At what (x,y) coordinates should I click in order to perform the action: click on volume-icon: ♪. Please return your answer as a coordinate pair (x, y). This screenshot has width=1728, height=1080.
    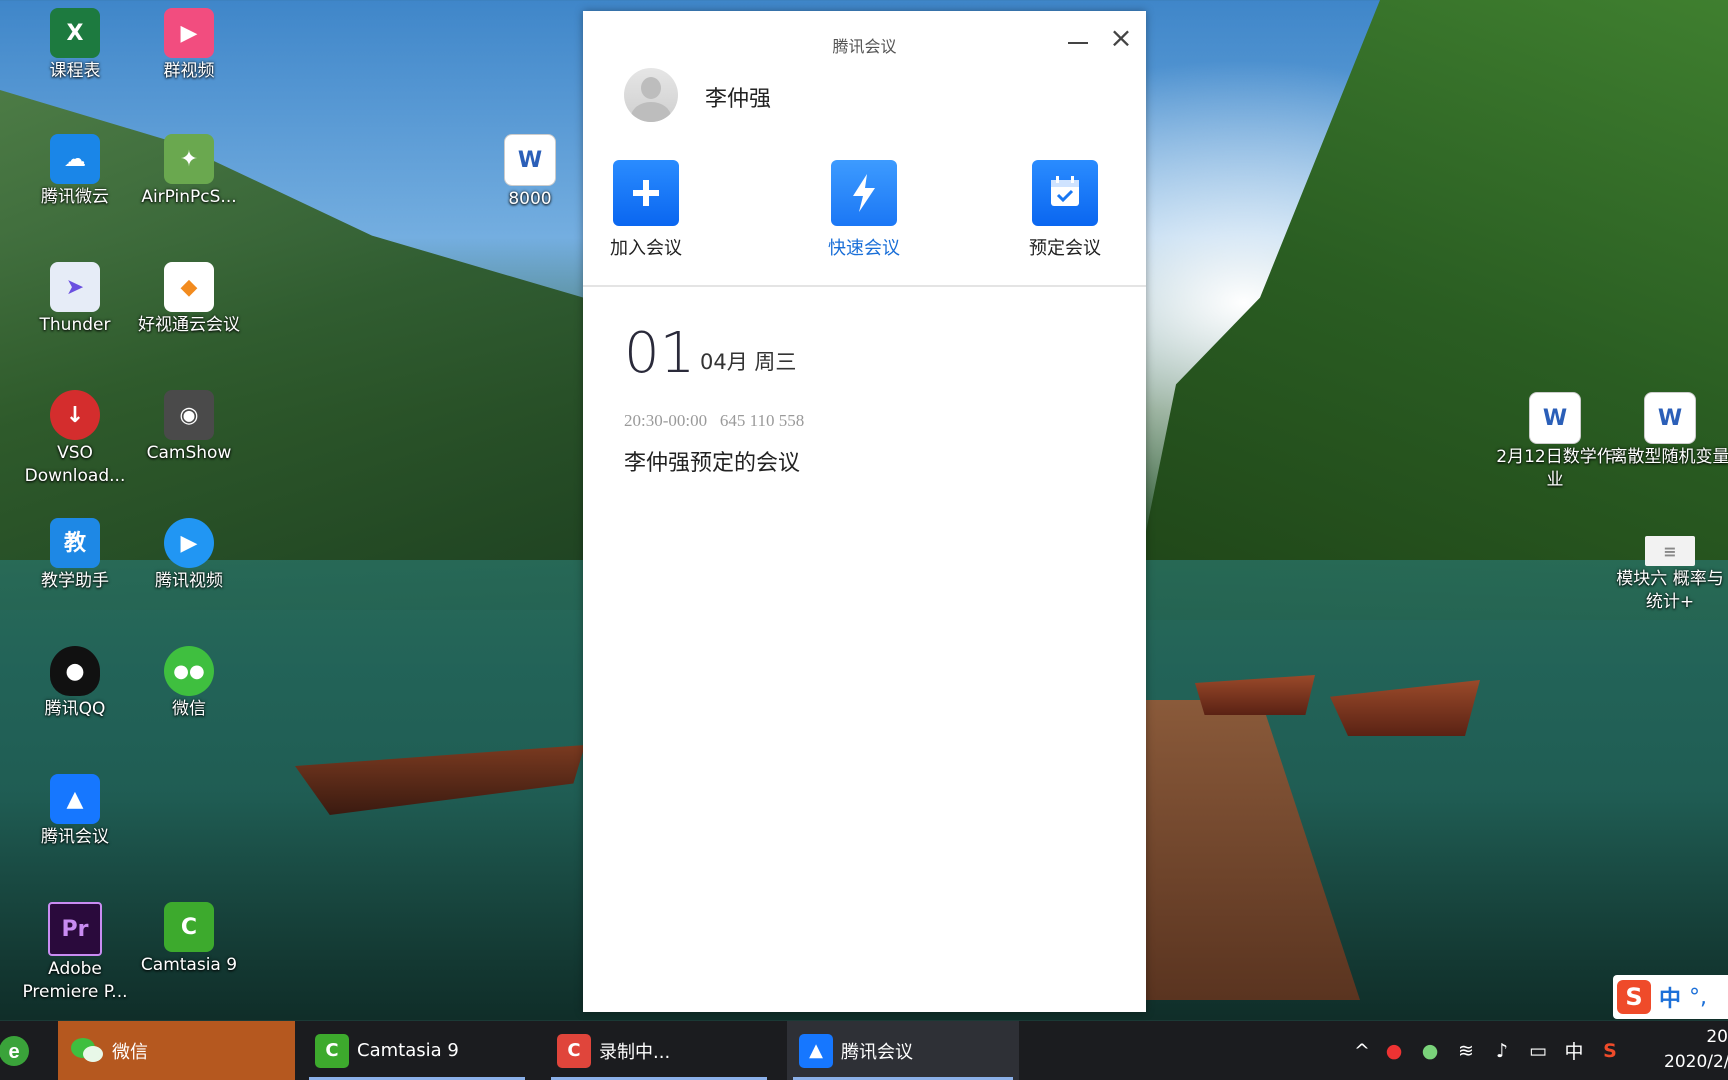
    Looking at the image, I should click on (1502, 1051).